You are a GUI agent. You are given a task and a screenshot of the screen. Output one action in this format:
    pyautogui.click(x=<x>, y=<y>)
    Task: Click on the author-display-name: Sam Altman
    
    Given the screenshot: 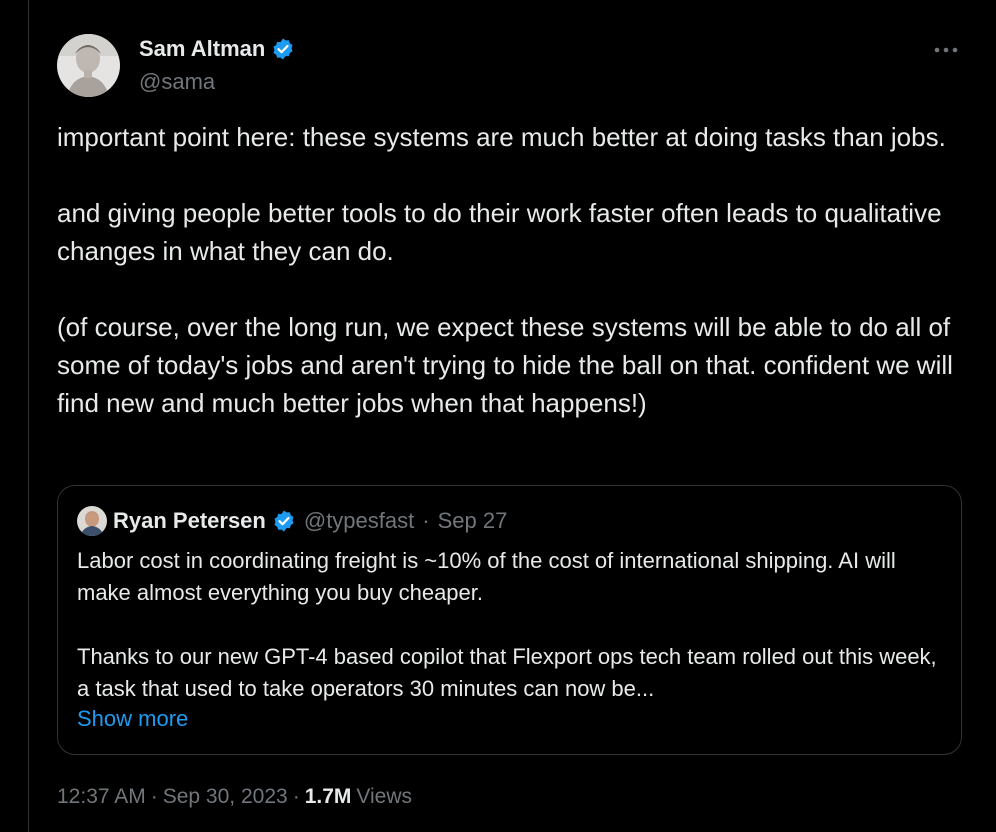 What is the action you would take?
    pyautogui.click(x=202, y=49)
    